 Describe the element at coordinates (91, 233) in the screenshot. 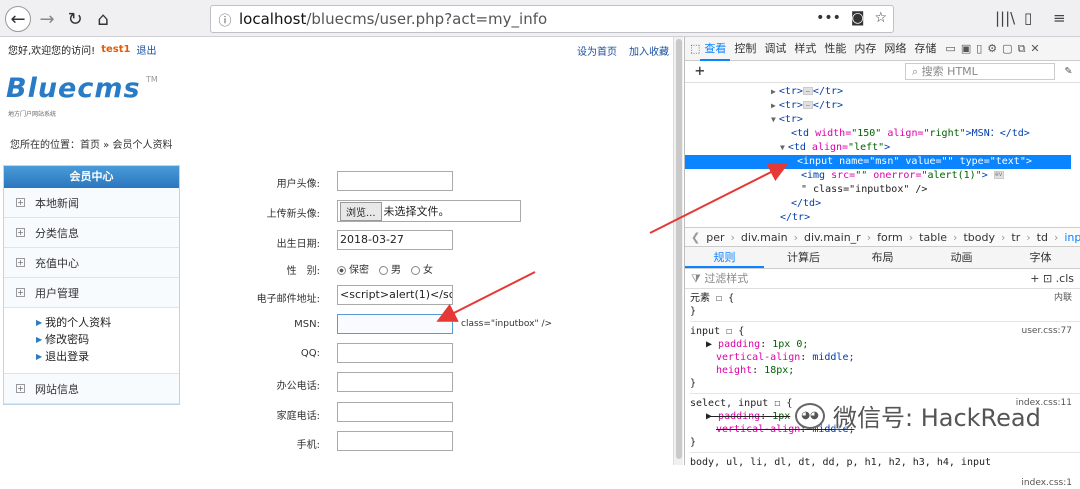

I see `sidebar-item-classifieds: + 分类信息` at that location.